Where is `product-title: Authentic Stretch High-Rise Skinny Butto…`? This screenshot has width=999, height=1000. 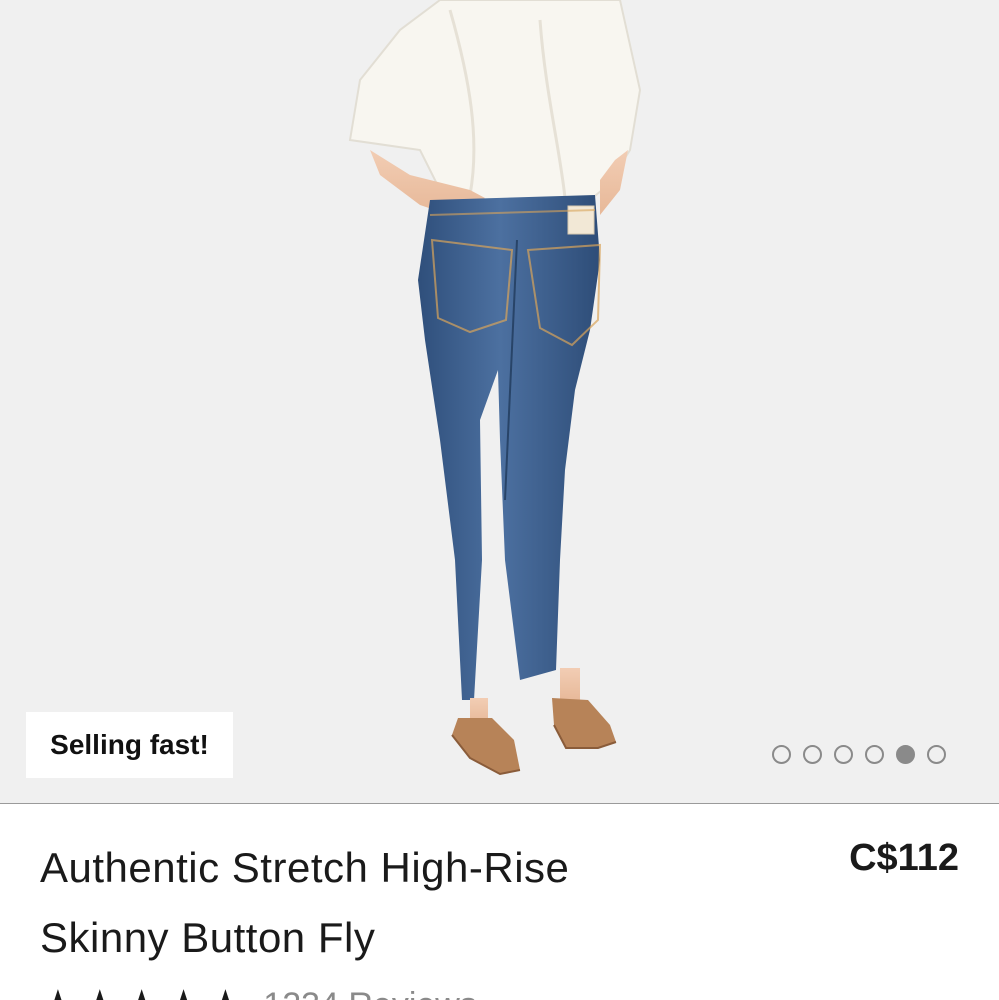
product-title: Authentic Stretch High-Rise Skinny Butto… is located at coordinates (390, 903).